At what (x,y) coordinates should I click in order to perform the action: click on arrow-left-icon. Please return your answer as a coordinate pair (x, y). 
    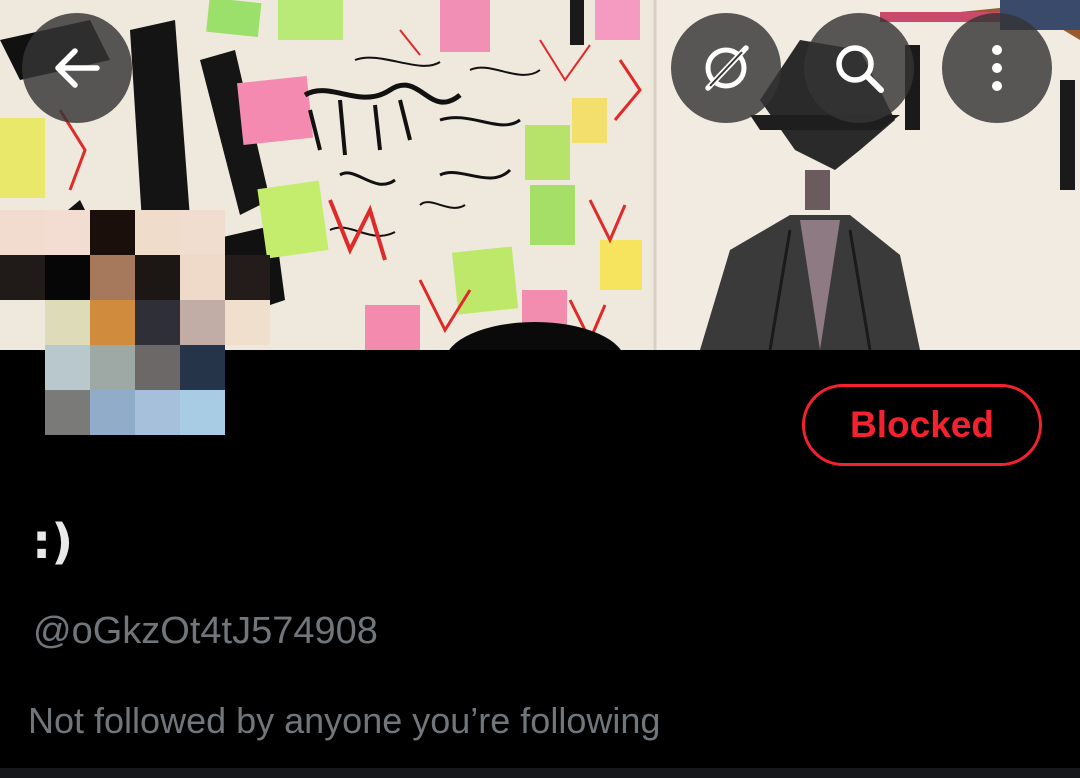
    Looking at the image, I should click on (77, 68).